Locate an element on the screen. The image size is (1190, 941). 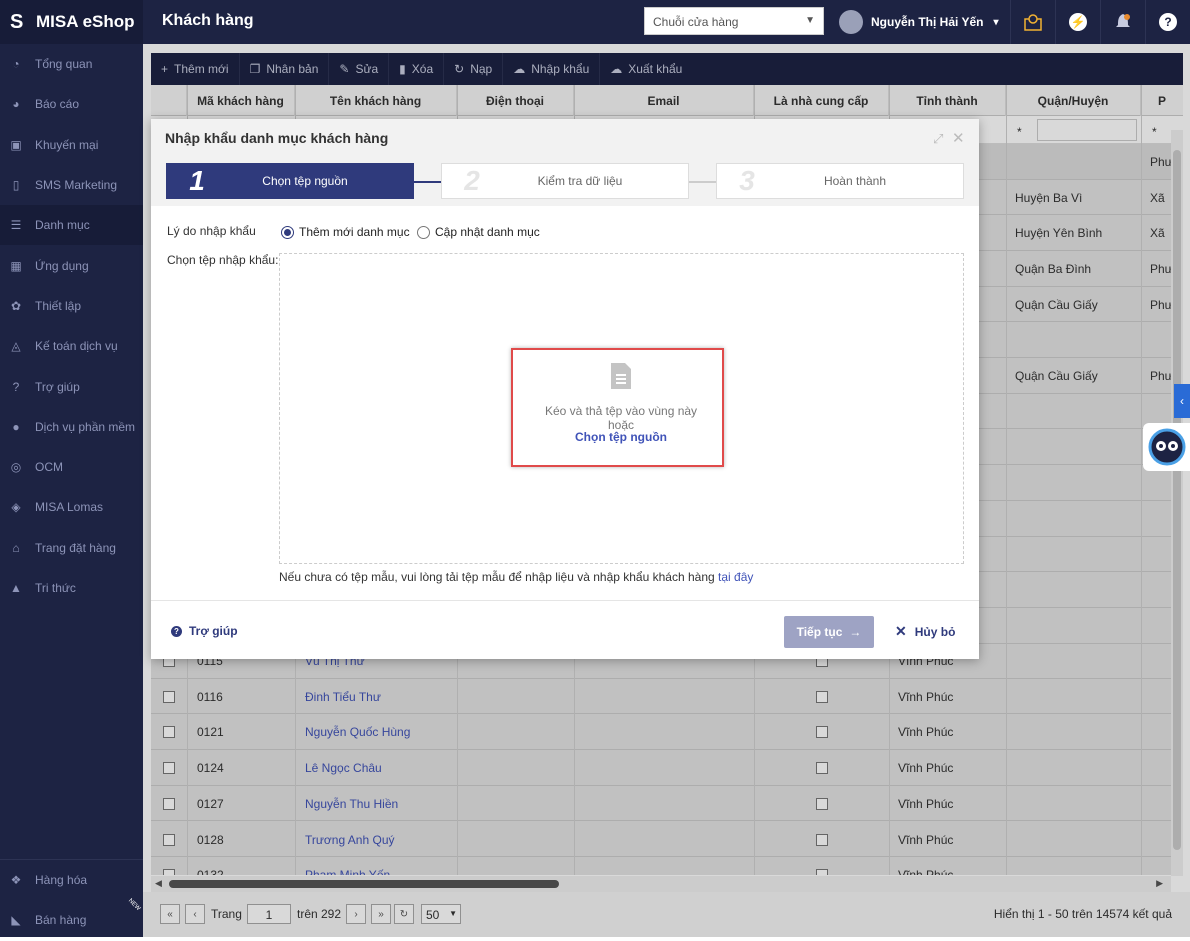
radio-unchecked is located at coordinates (423, 232).